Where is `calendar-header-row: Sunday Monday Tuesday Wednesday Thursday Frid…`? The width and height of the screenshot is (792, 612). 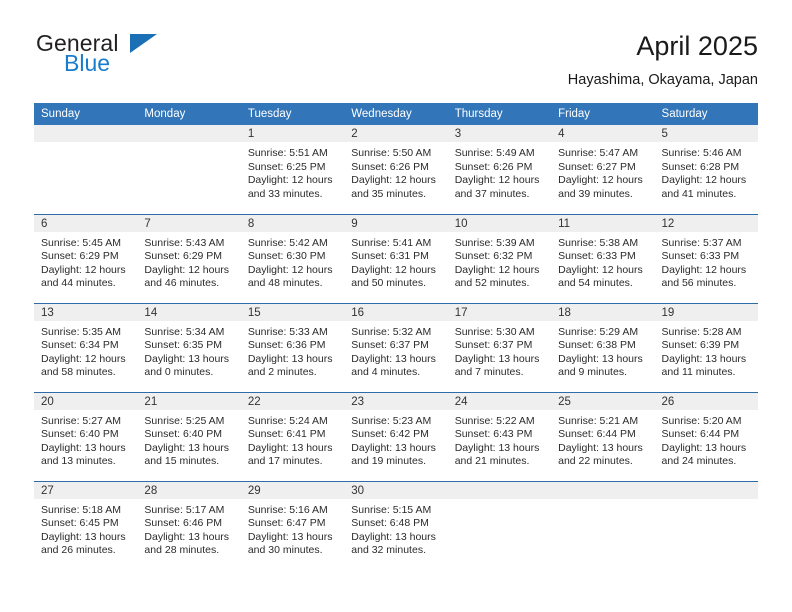
calendar-header-row: Sunday Monday Tuesday Wednesday Thursday Frid… is located at coordinates (396, 114).